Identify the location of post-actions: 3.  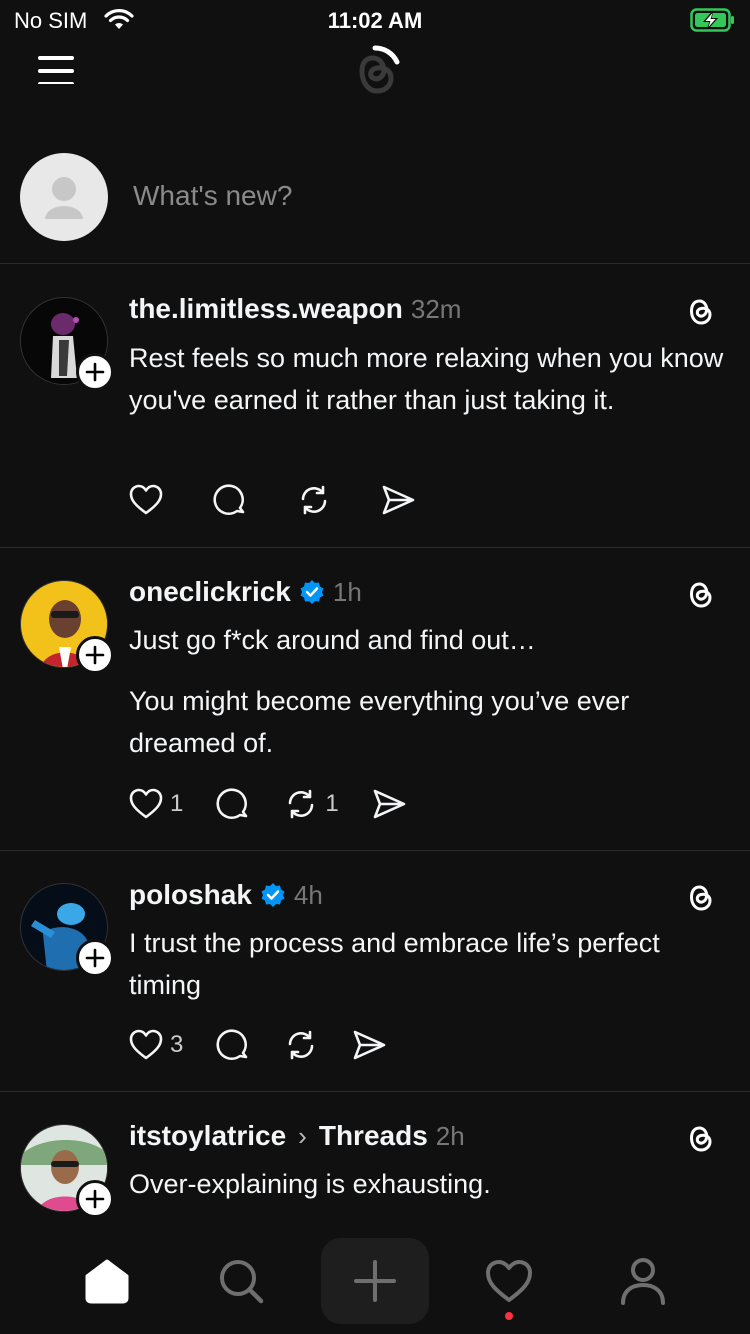
(273, 1045).